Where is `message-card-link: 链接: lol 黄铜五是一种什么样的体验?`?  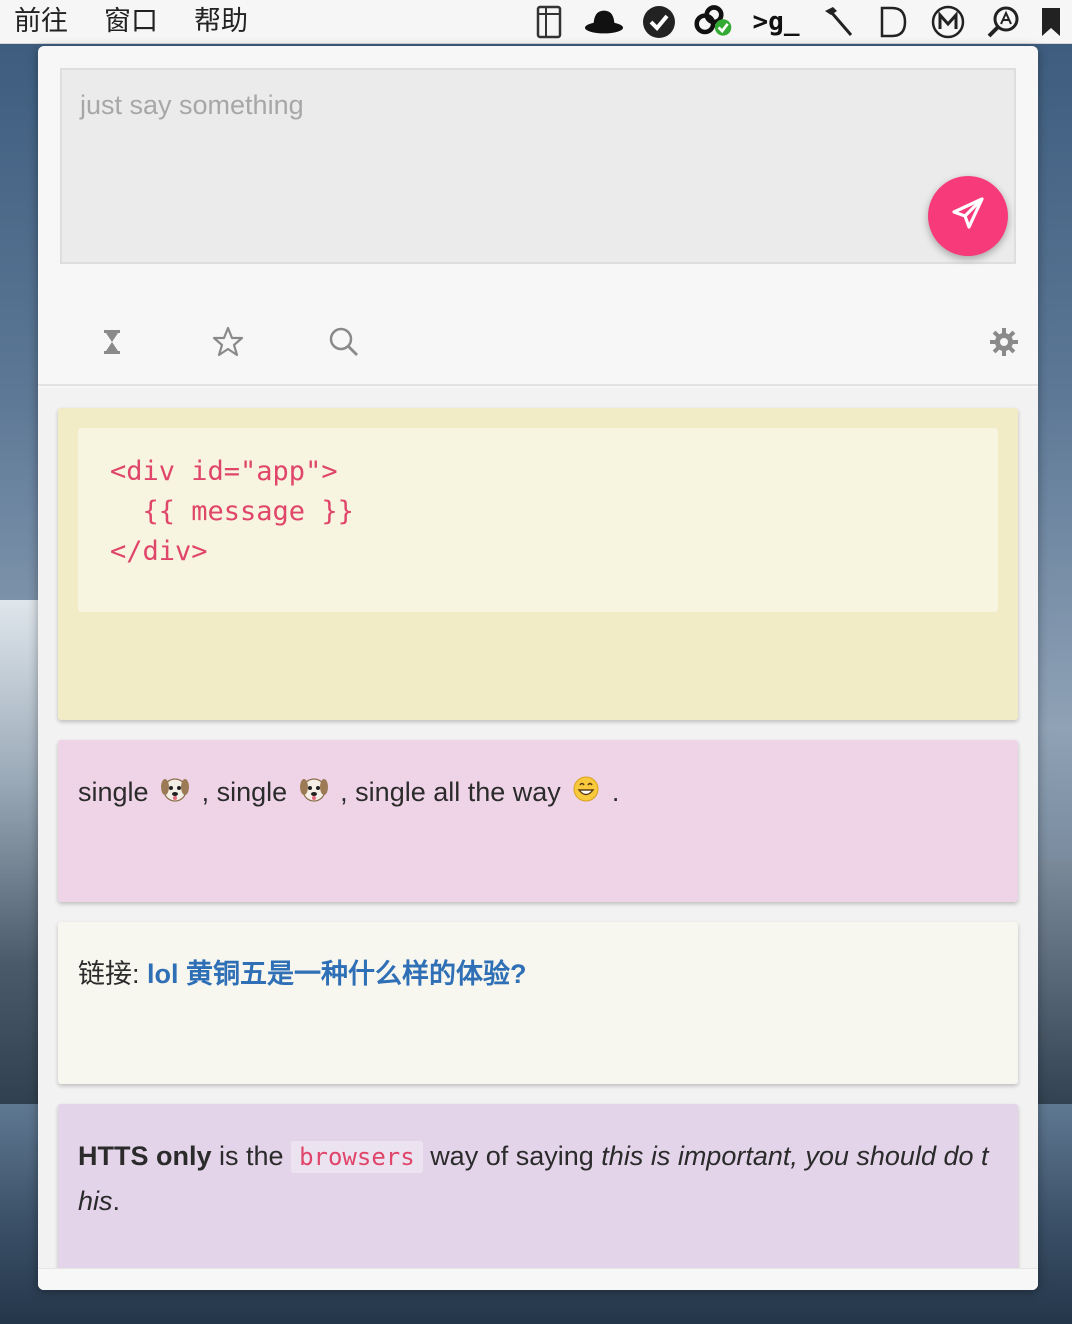 message-card-link: 链接: lol 黄铜五是一种什么样的体验? is located at coordinates (538, 1003).